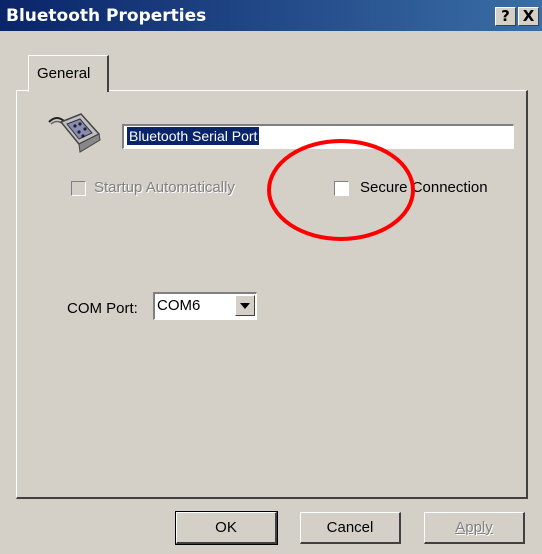 This screenshot has height=554, width=542. What do you see at coordinates (226, 528) in the screenshot?
I see `ok-button: OK` at bounding box center [226, 528].